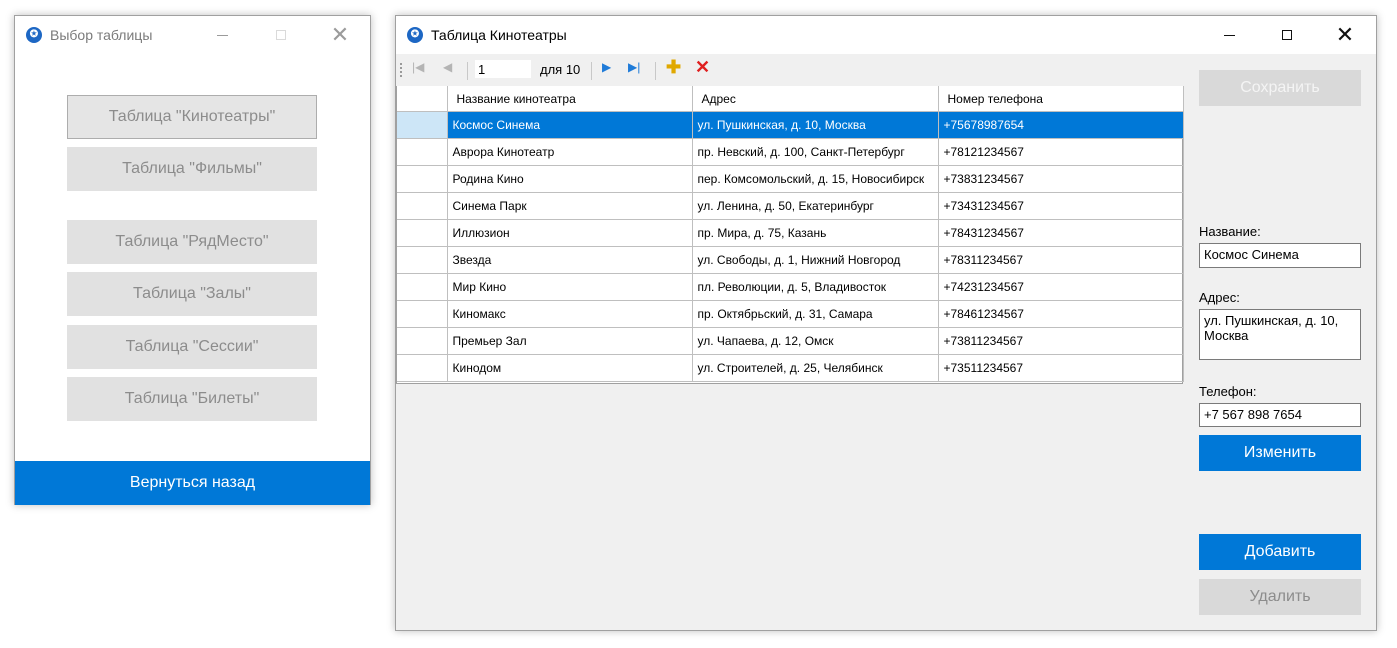 Image resolution: width=1397 pixels, height=648 pixels. What do you see at coordinates (815, 260) in the screenshot?
I see `table-cell: ул. Свободы, д. 1, Нижний Новгород` at bounding box center [815, 260].